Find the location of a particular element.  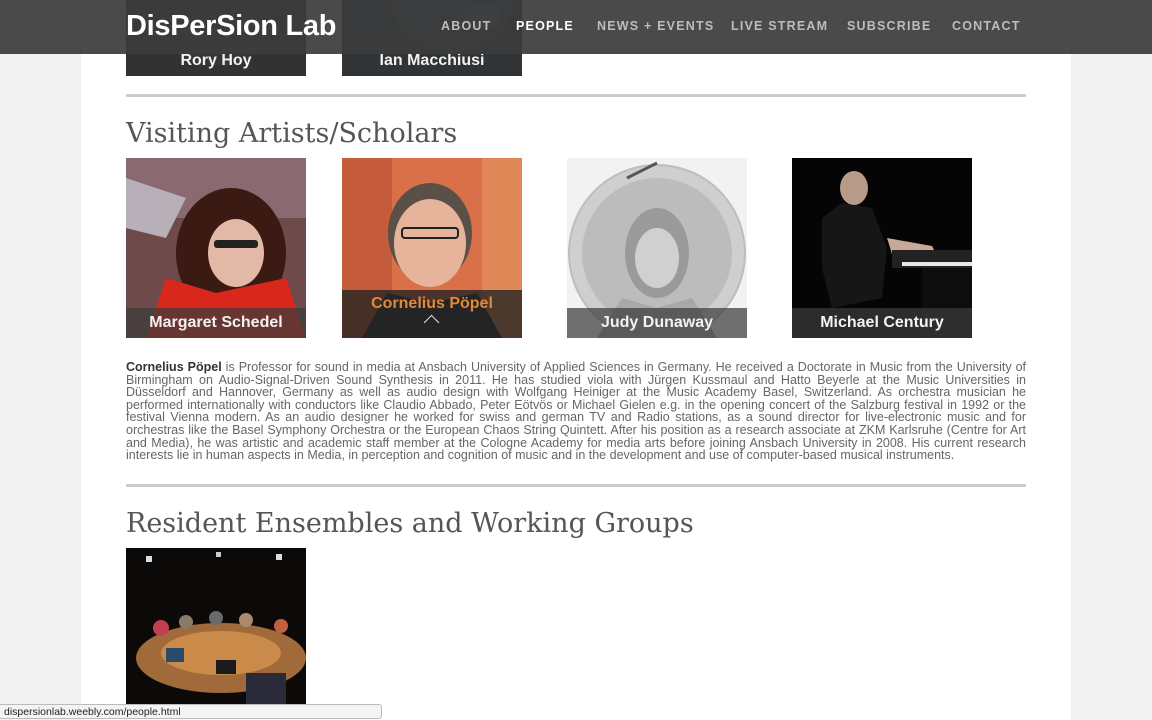

person-card-judy-dunaway: Judy Dunaway is located at coordinates (657, 248).